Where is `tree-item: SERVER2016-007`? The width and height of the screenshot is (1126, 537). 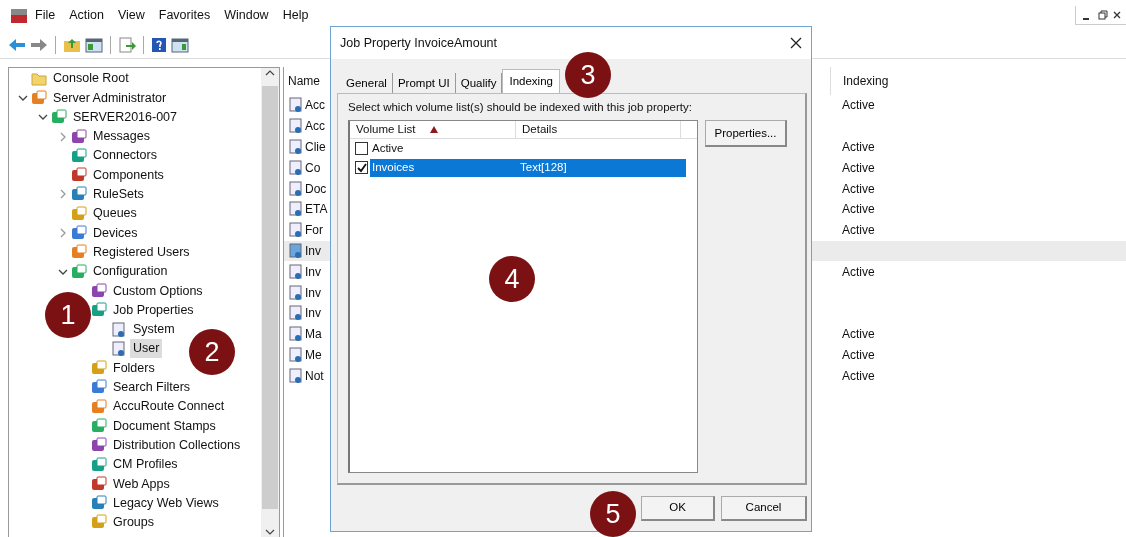 tree-item: SERVER2016-007 is located at coordinates (125, 117).